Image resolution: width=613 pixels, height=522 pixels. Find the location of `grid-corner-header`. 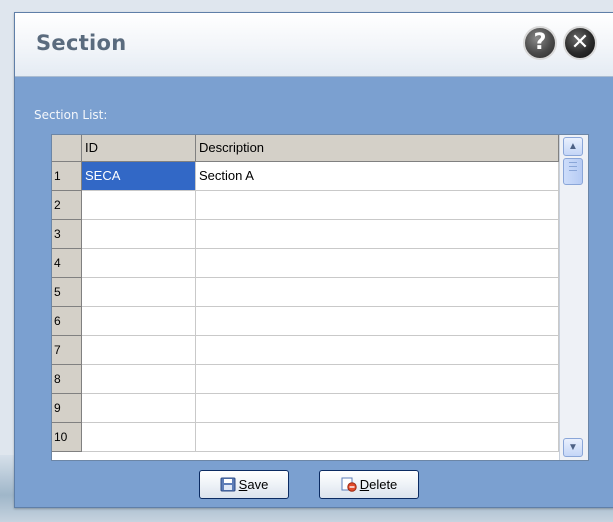

grid-corner-header is located at coordinates (67, 148).